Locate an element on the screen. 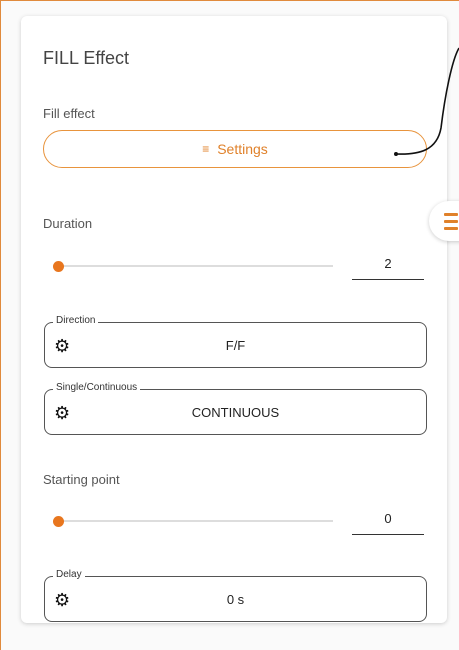 The image size is (459, 650). annotation-arrow is located at coordinates (426, 101).